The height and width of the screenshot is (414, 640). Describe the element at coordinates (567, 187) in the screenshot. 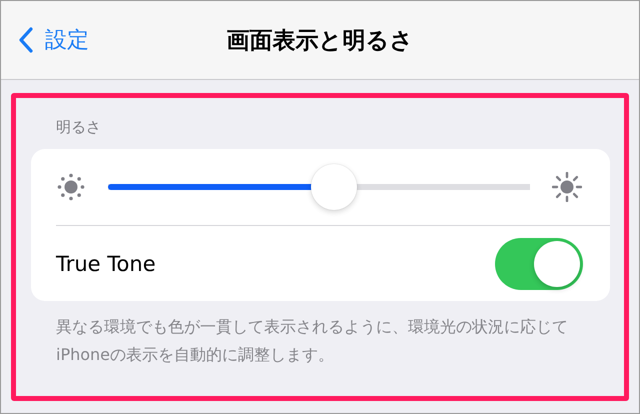

I see `bright-sun-icon` at that location.